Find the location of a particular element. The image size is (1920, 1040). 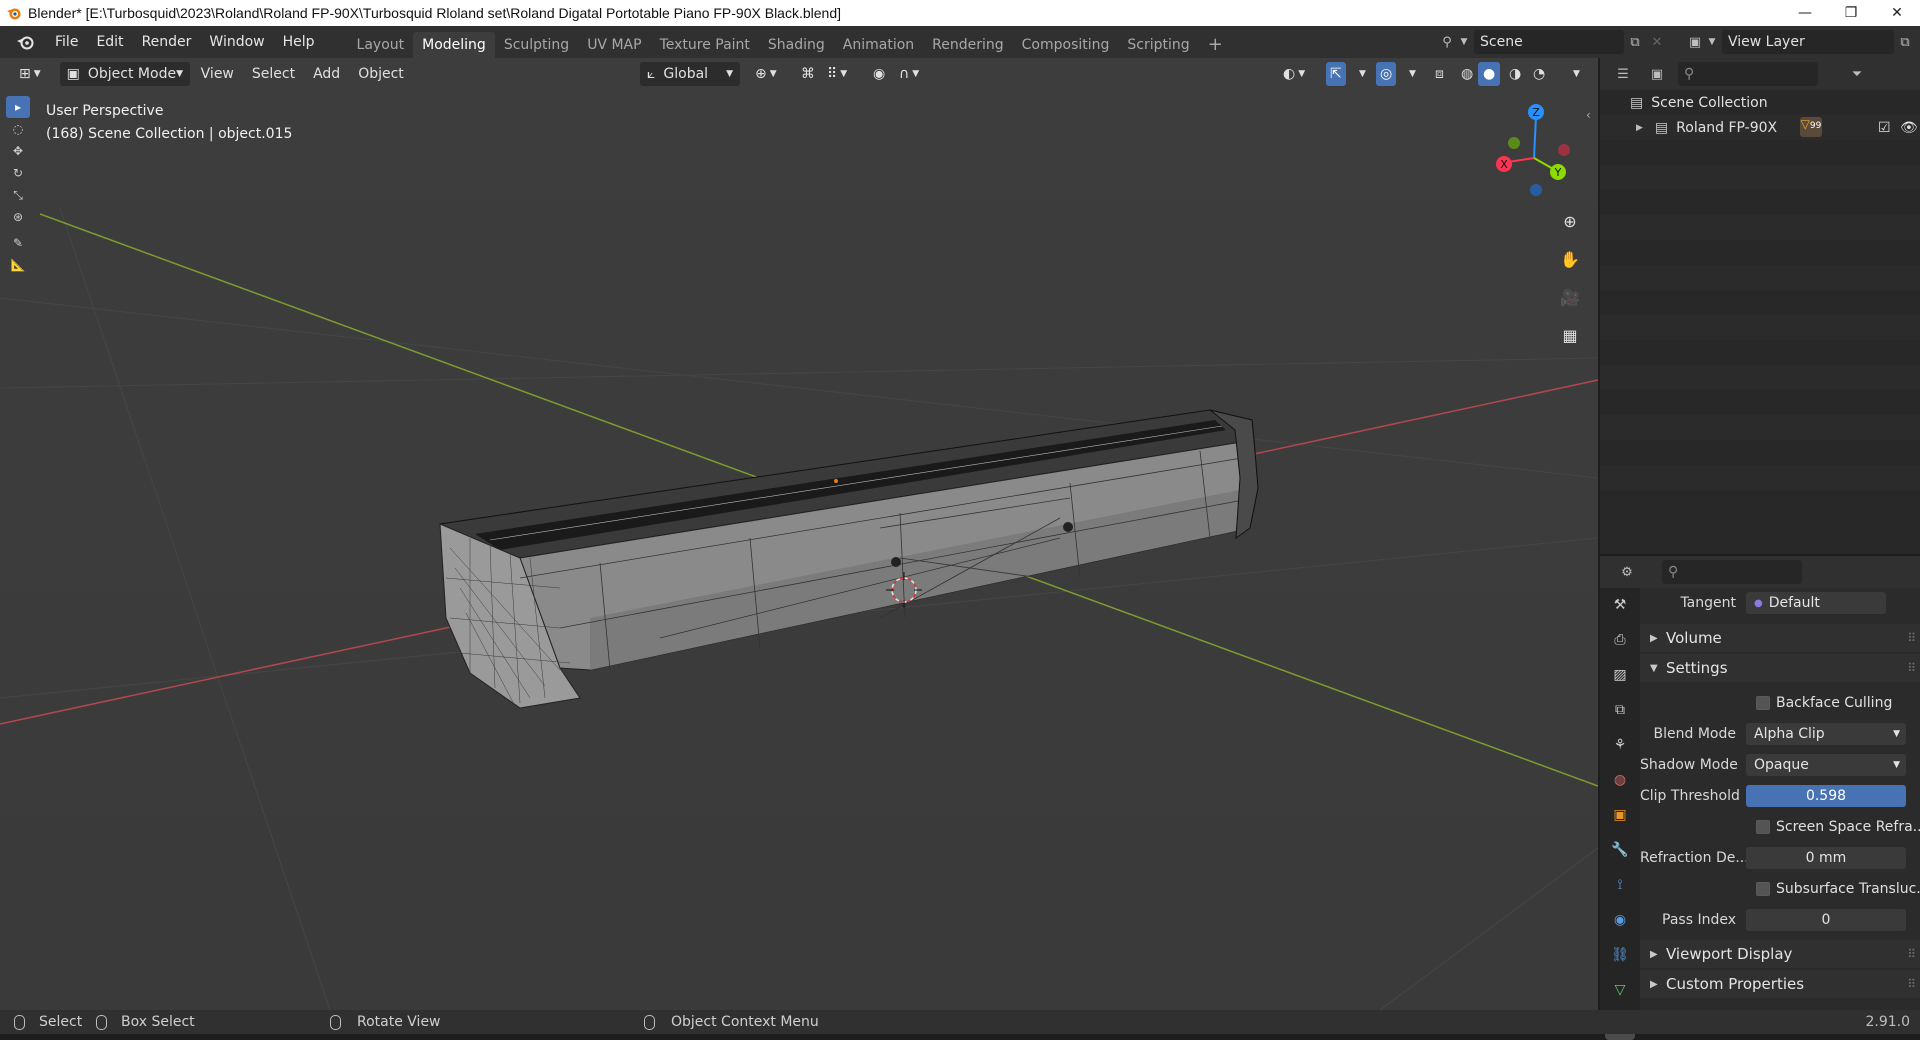

menu-window: Window is located at coordinates (236, 42).